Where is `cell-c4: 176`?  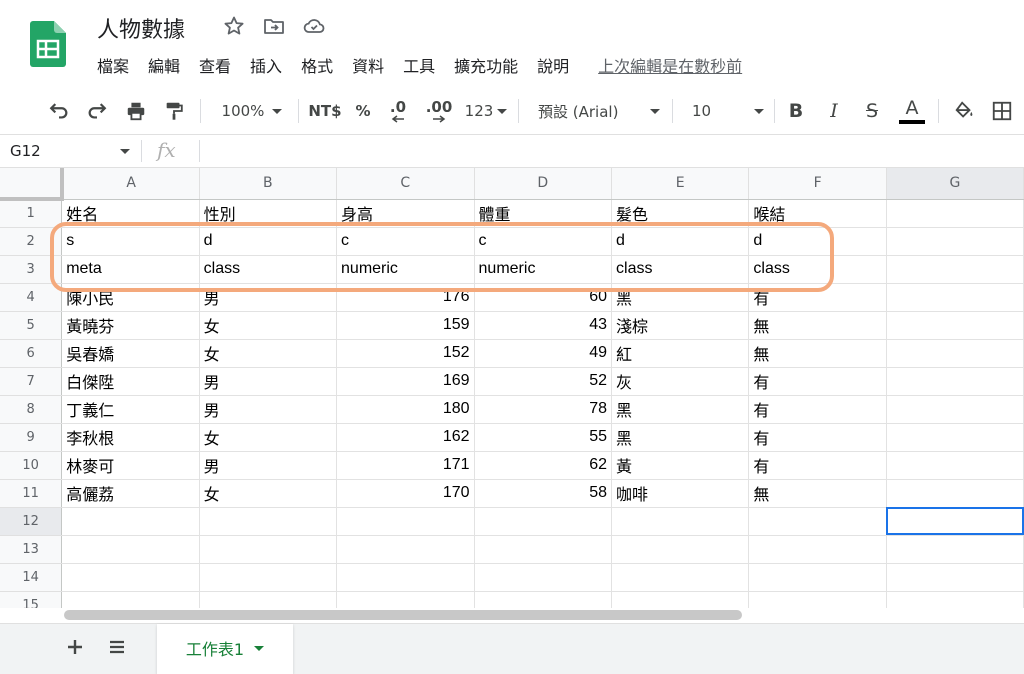 cell-c4: 176 is located at coordinates (405, 297).